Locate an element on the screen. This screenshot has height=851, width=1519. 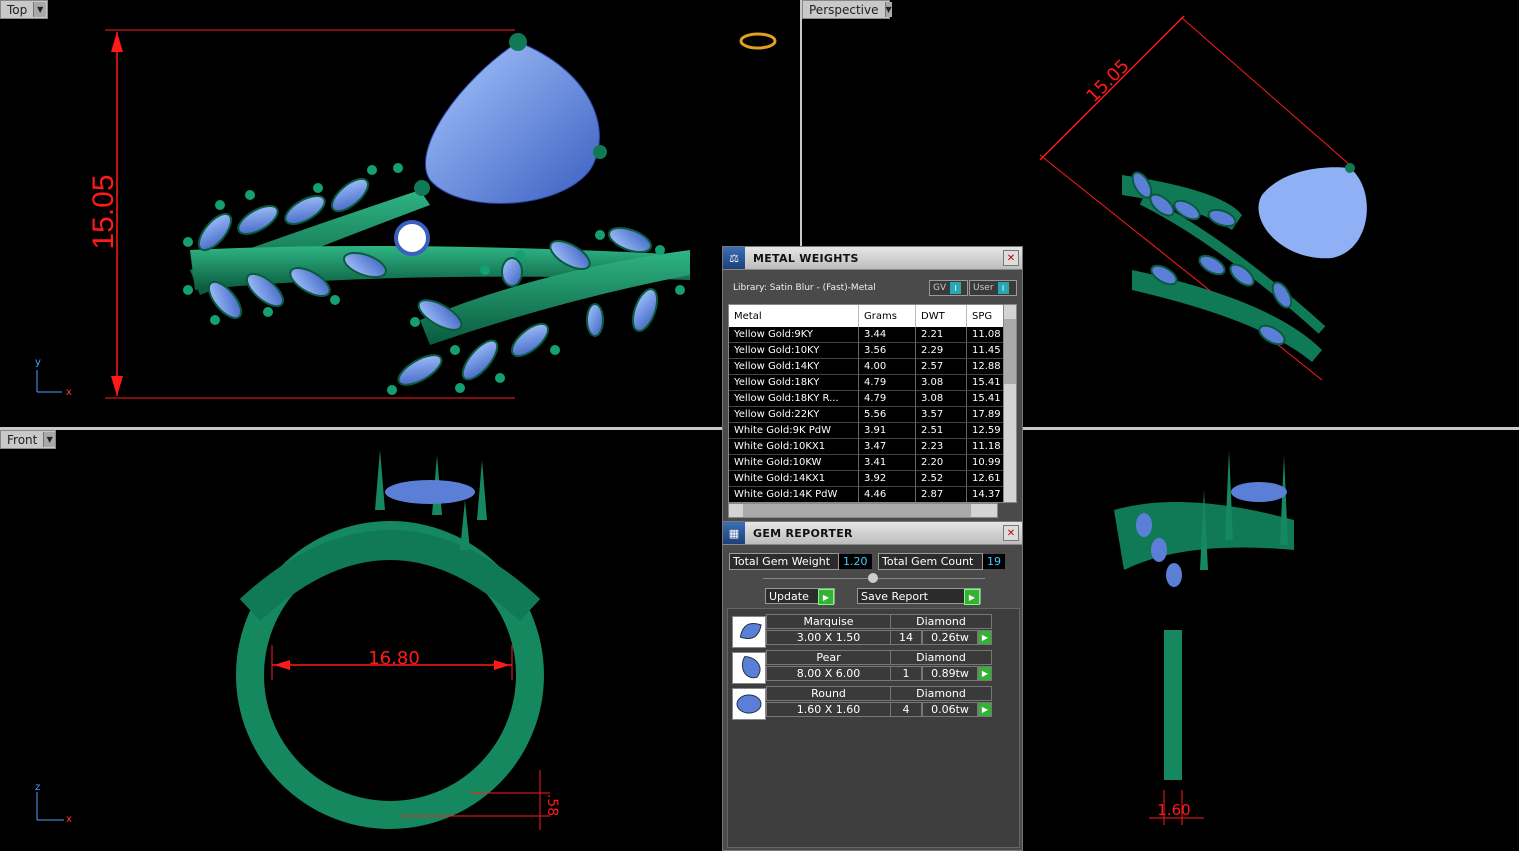
table-row: Yellow Gold:18KY R... 4.79 3.08 15.41 is located at coordinates (872, 399).